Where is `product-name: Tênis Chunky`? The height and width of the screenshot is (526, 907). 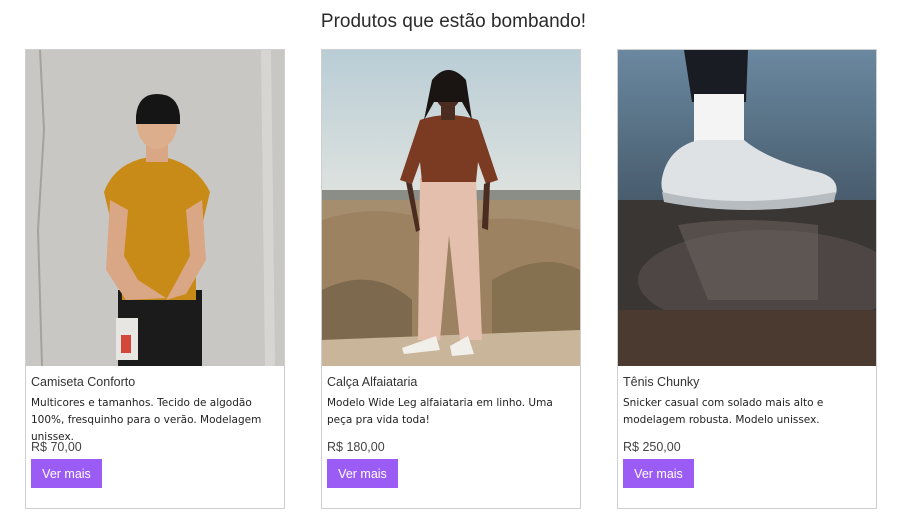
product-name: Tênis Chunky is located at coordinates (661, 382).